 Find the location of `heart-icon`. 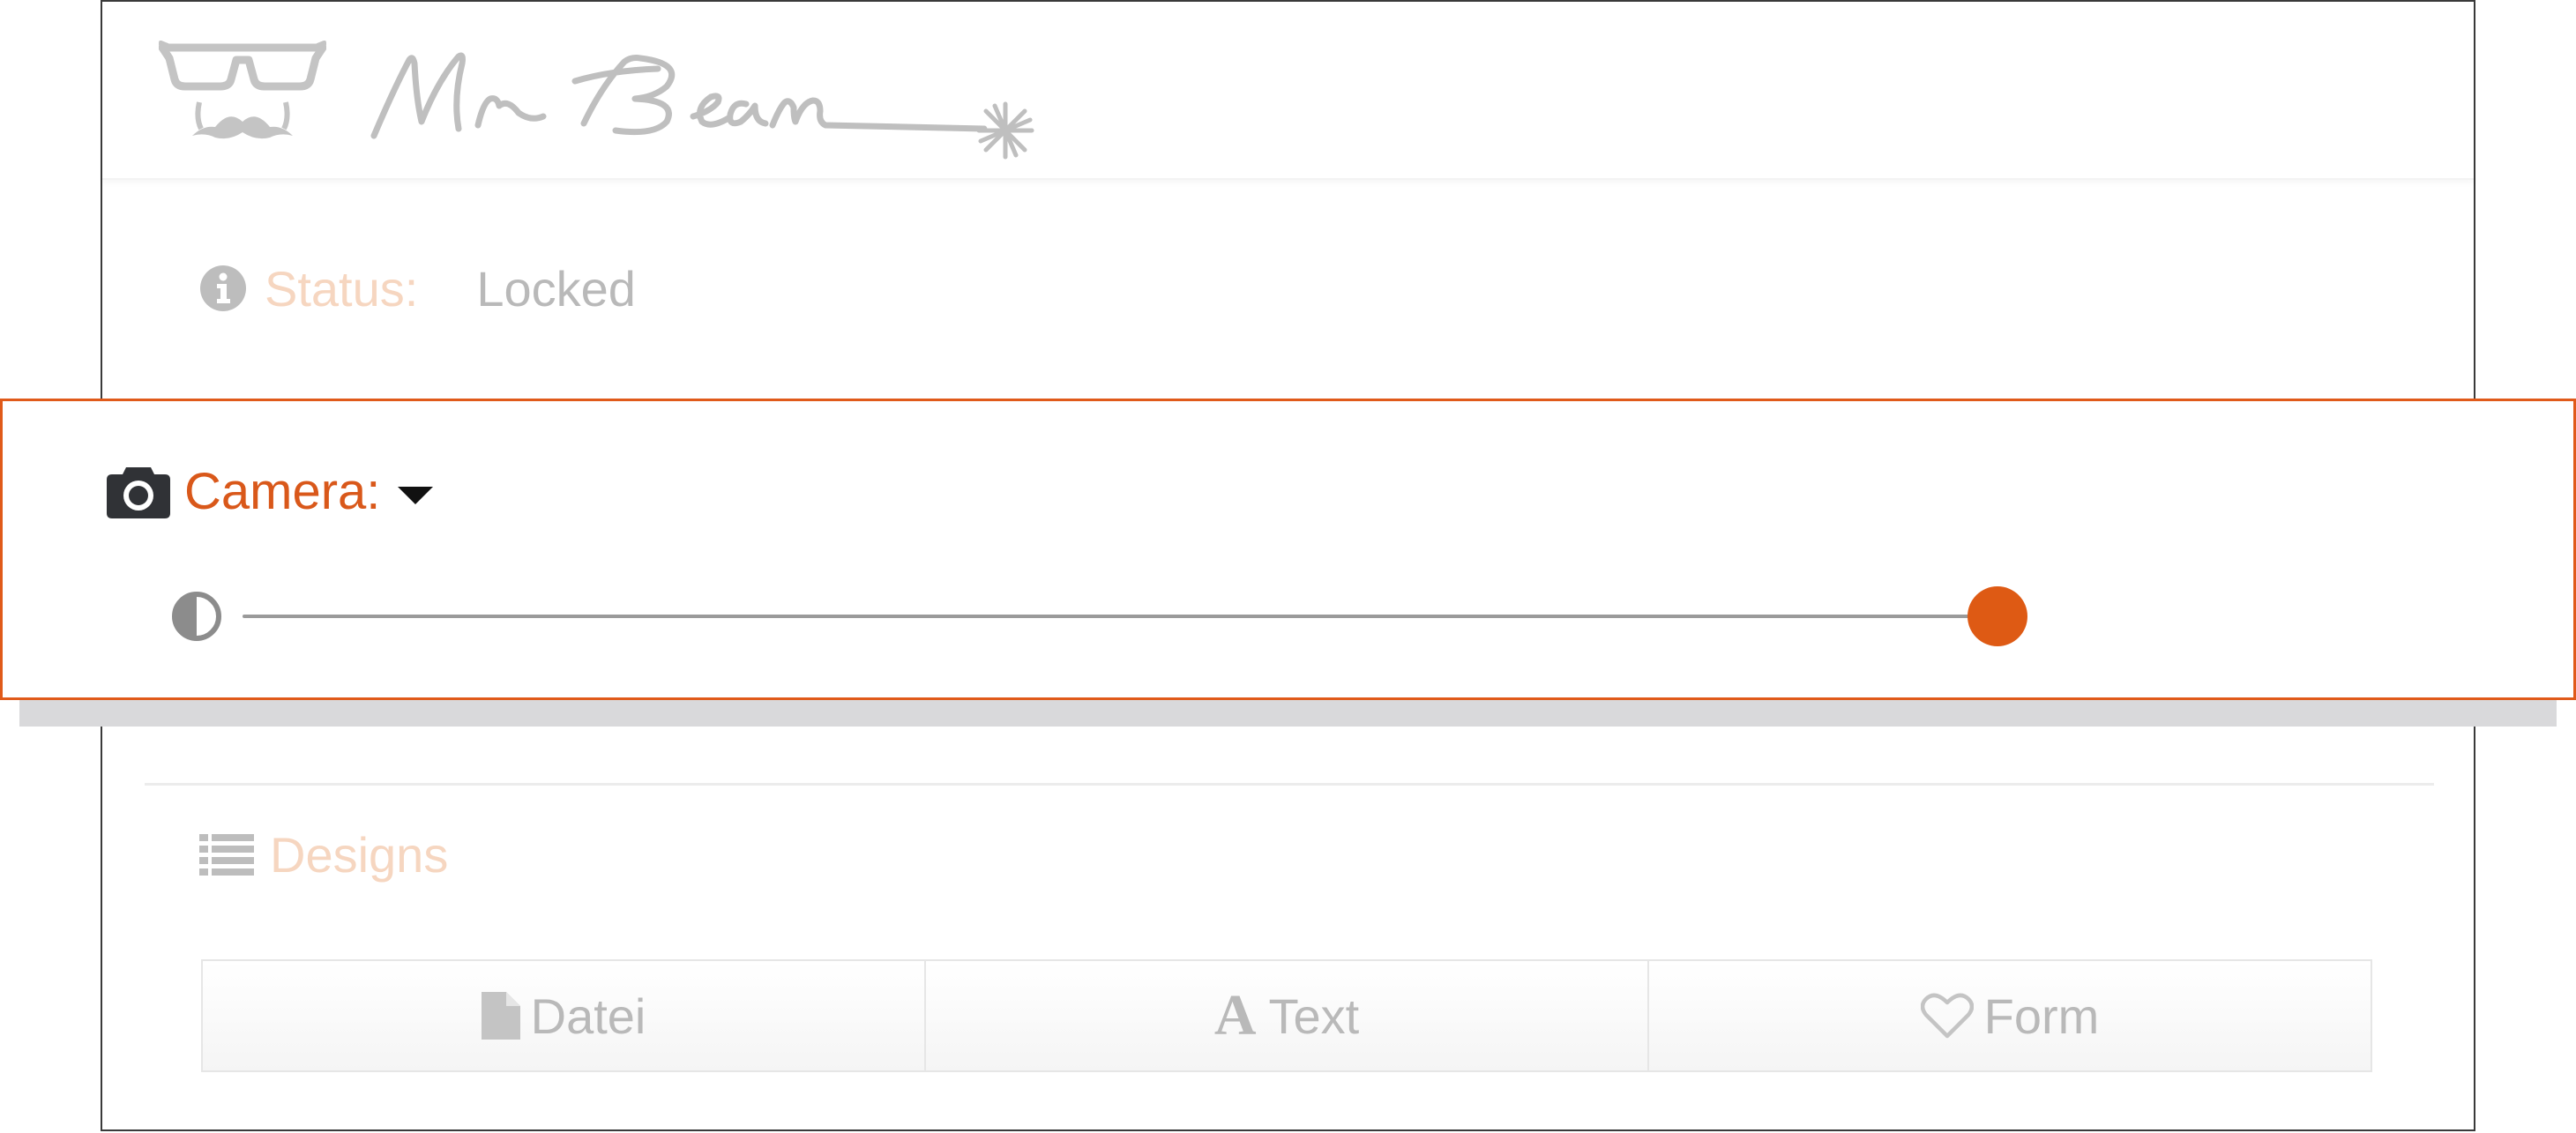

heart-icon is located at coordinates (1947, 1016).